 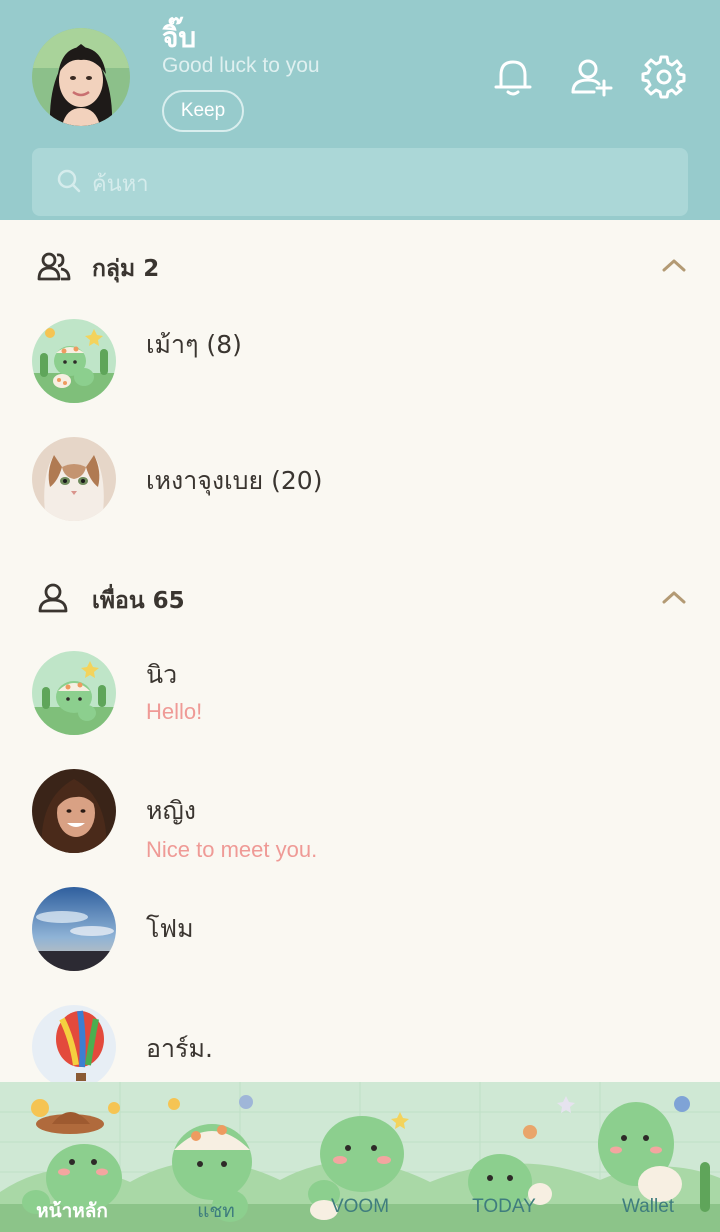 I want to click on nav-chat-label: แชท, so click(x=216, y=1211).